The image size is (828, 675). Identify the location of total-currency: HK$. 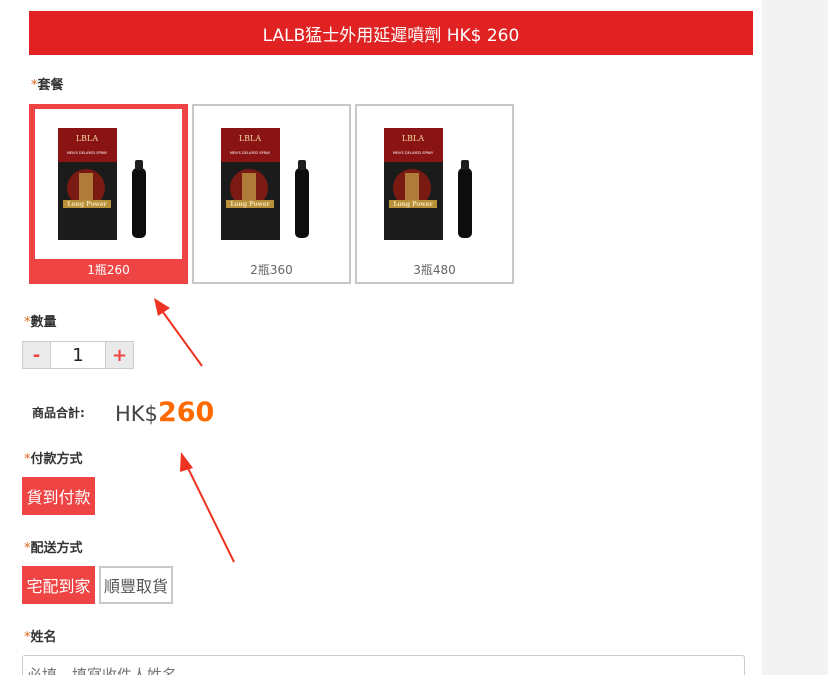
(136, 414).